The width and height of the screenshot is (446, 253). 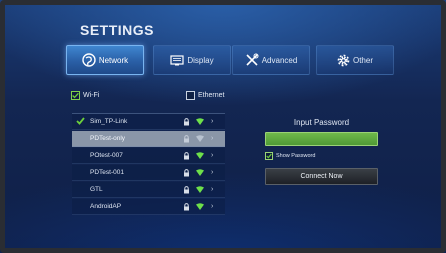 I want to click on tab-network-label: Network, so click(x=113, y=60).